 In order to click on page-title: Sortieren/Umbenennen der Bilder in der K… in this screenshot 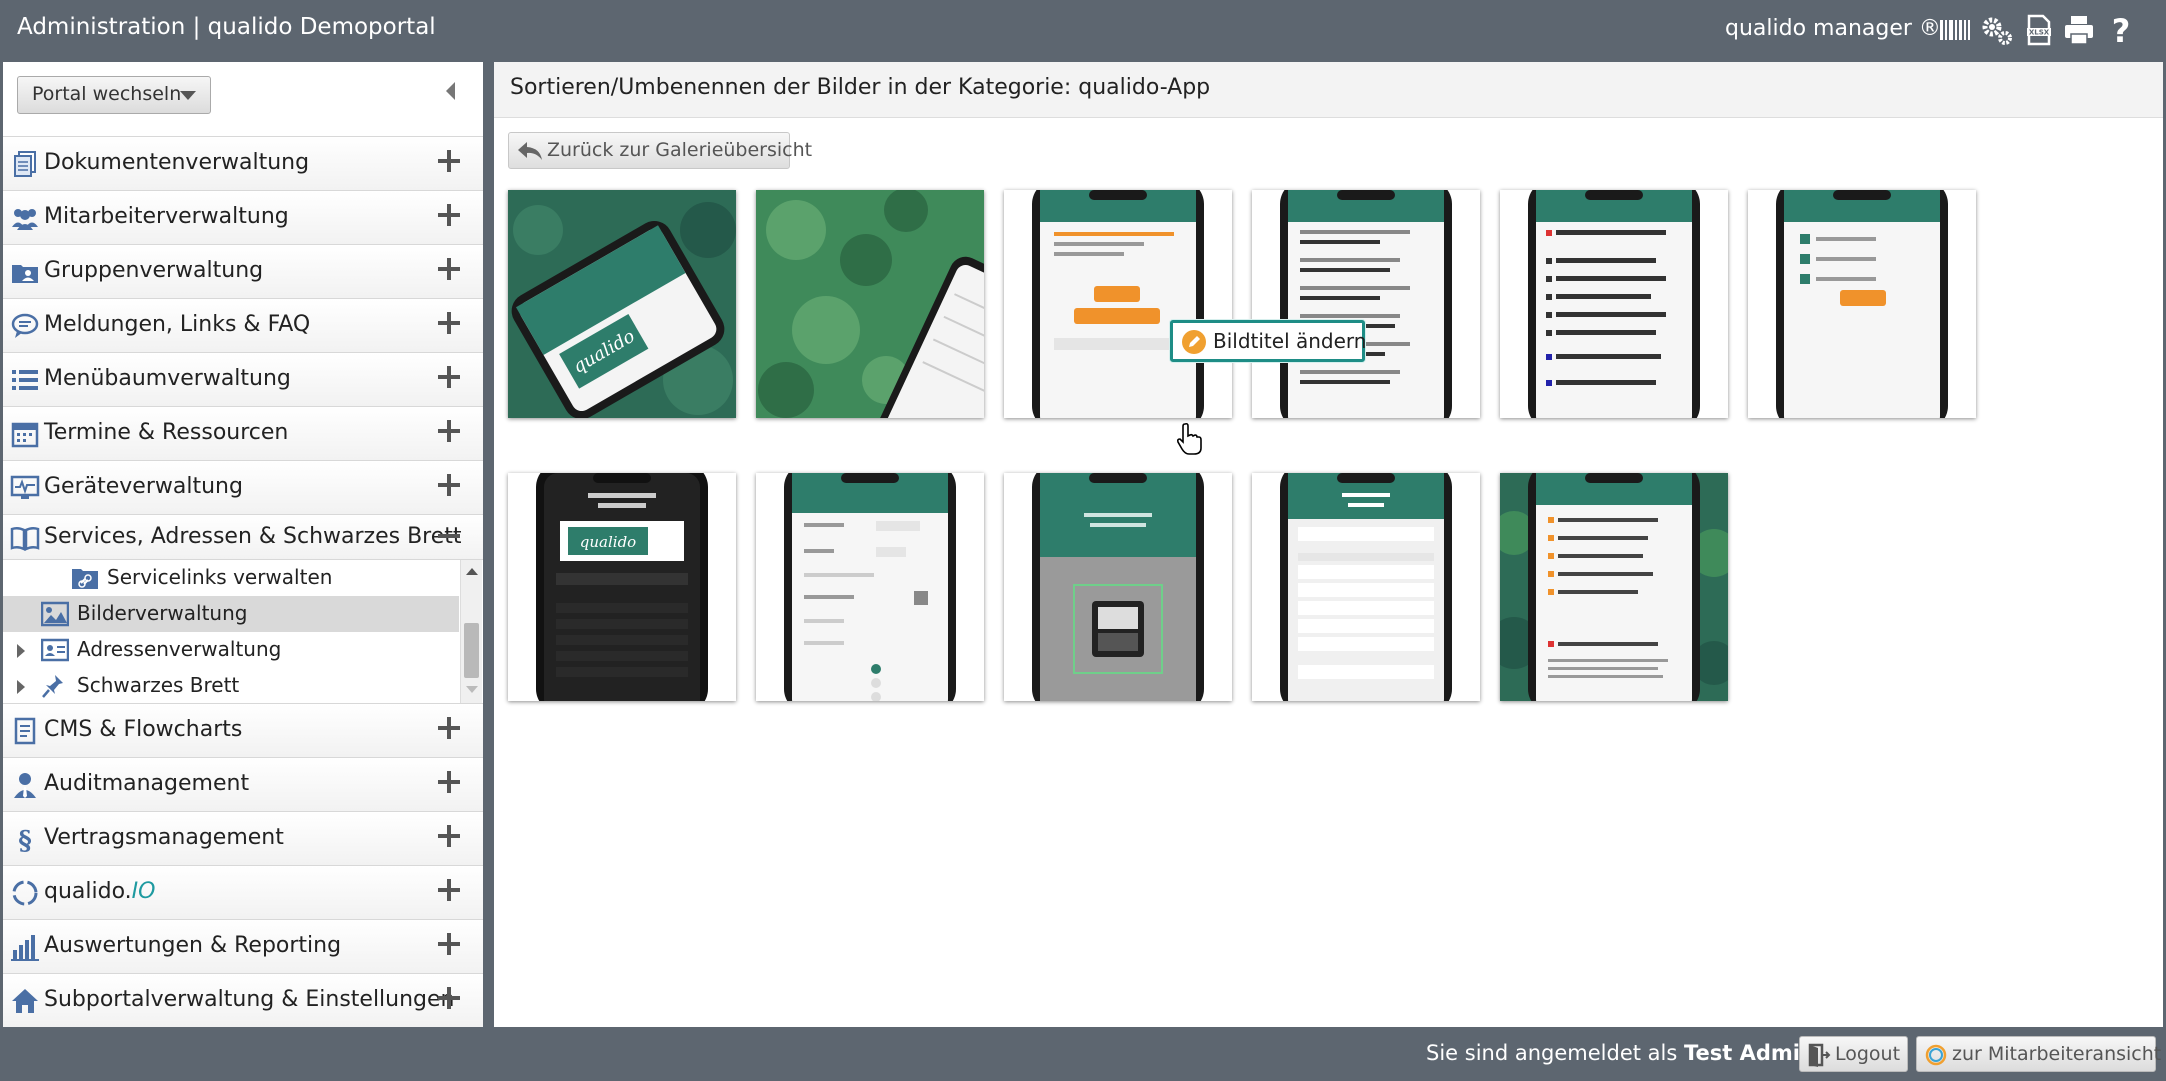, I will do `click(860, 87)`.